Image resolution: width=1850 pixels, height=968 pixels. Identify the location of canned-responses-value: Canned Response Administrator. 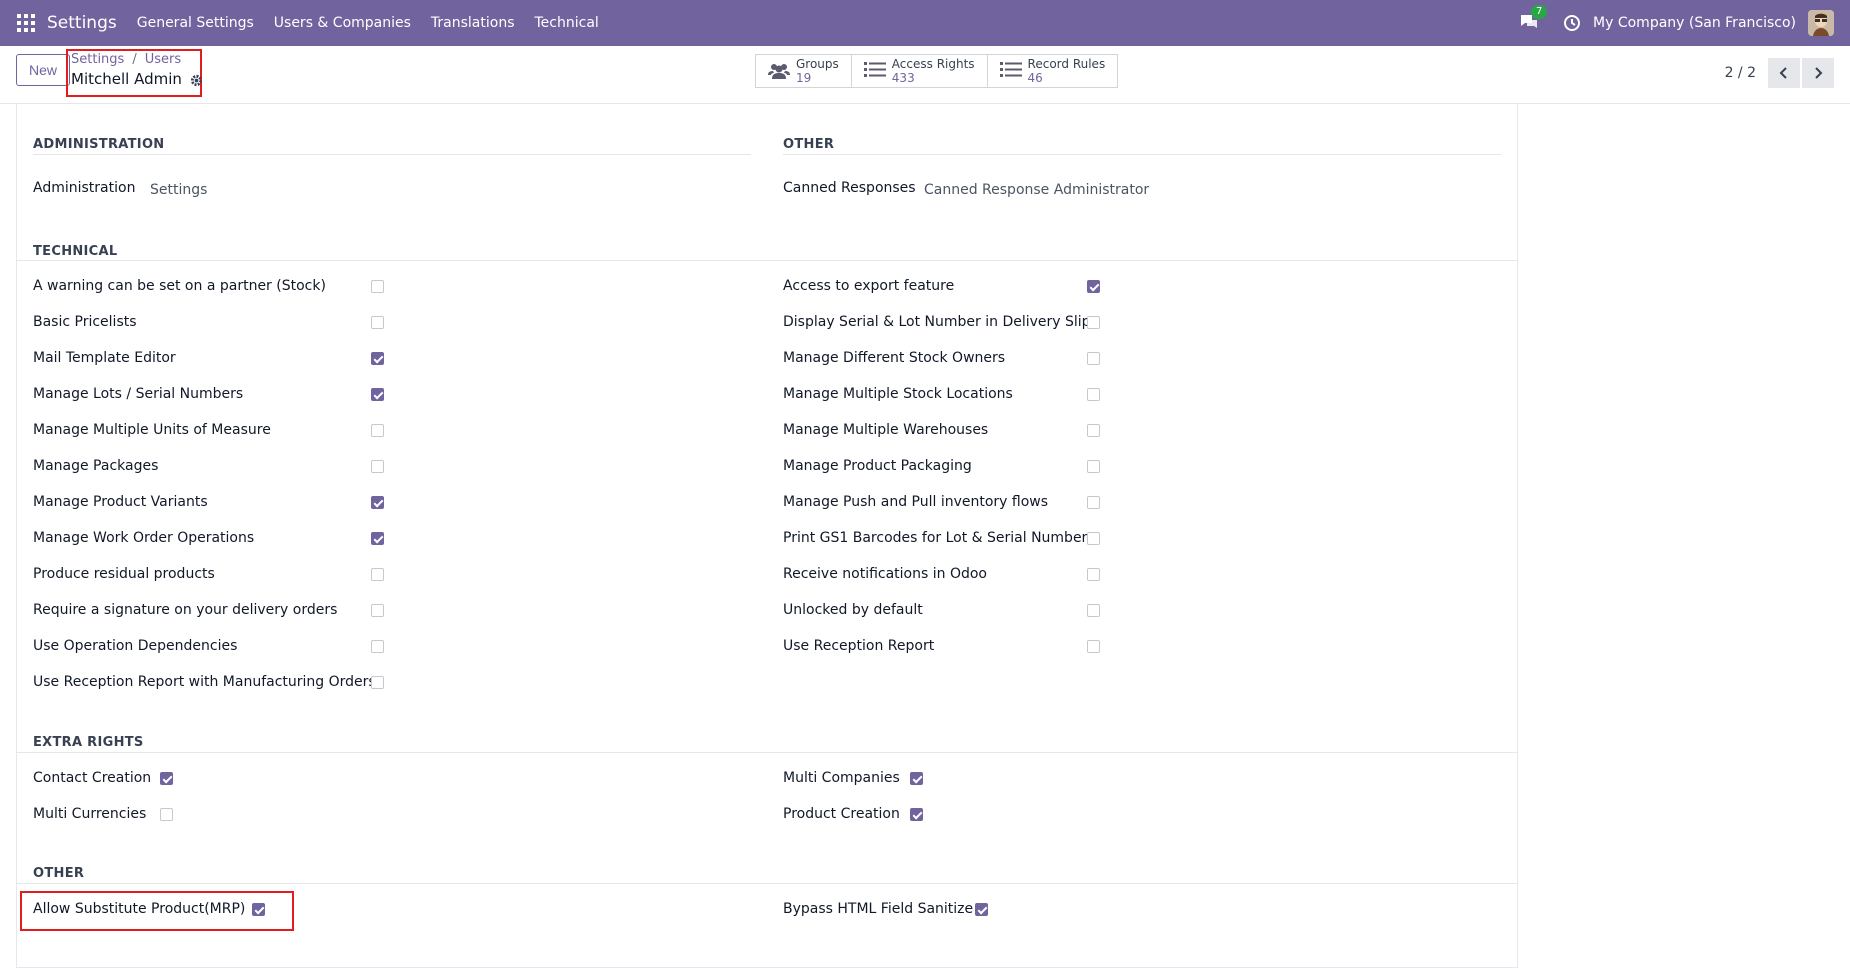
(1036, 190).